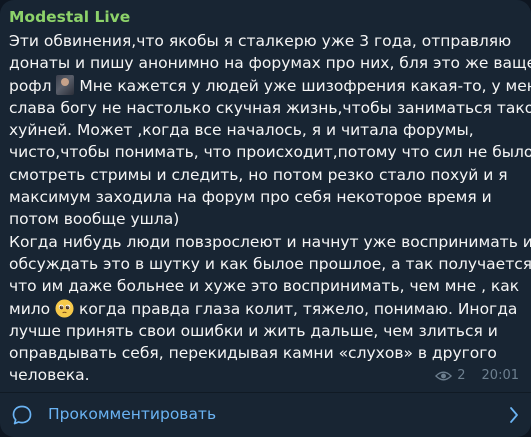  Describe the element at coordinates (69, 17) in the screenshot. I see `post-author: Modestal Live` at that location.